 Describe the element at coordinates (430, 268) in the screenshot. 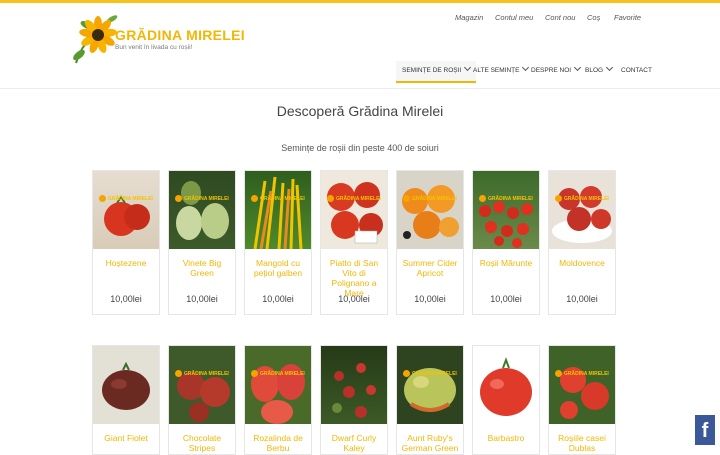

I see `product-name: Summer Cider Apricot` at that location.